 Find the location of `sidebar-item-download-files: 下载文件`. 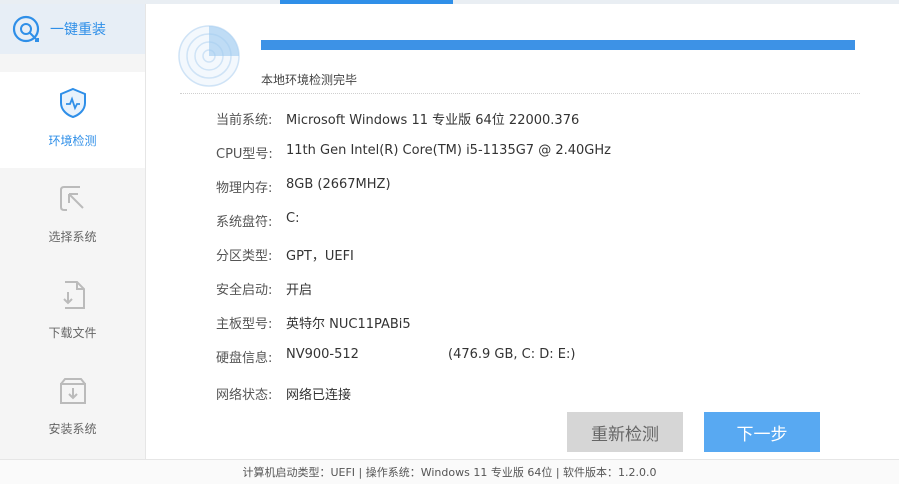

sidebar-item-download-files: 下载文件 is located at coordinates (72, 312).